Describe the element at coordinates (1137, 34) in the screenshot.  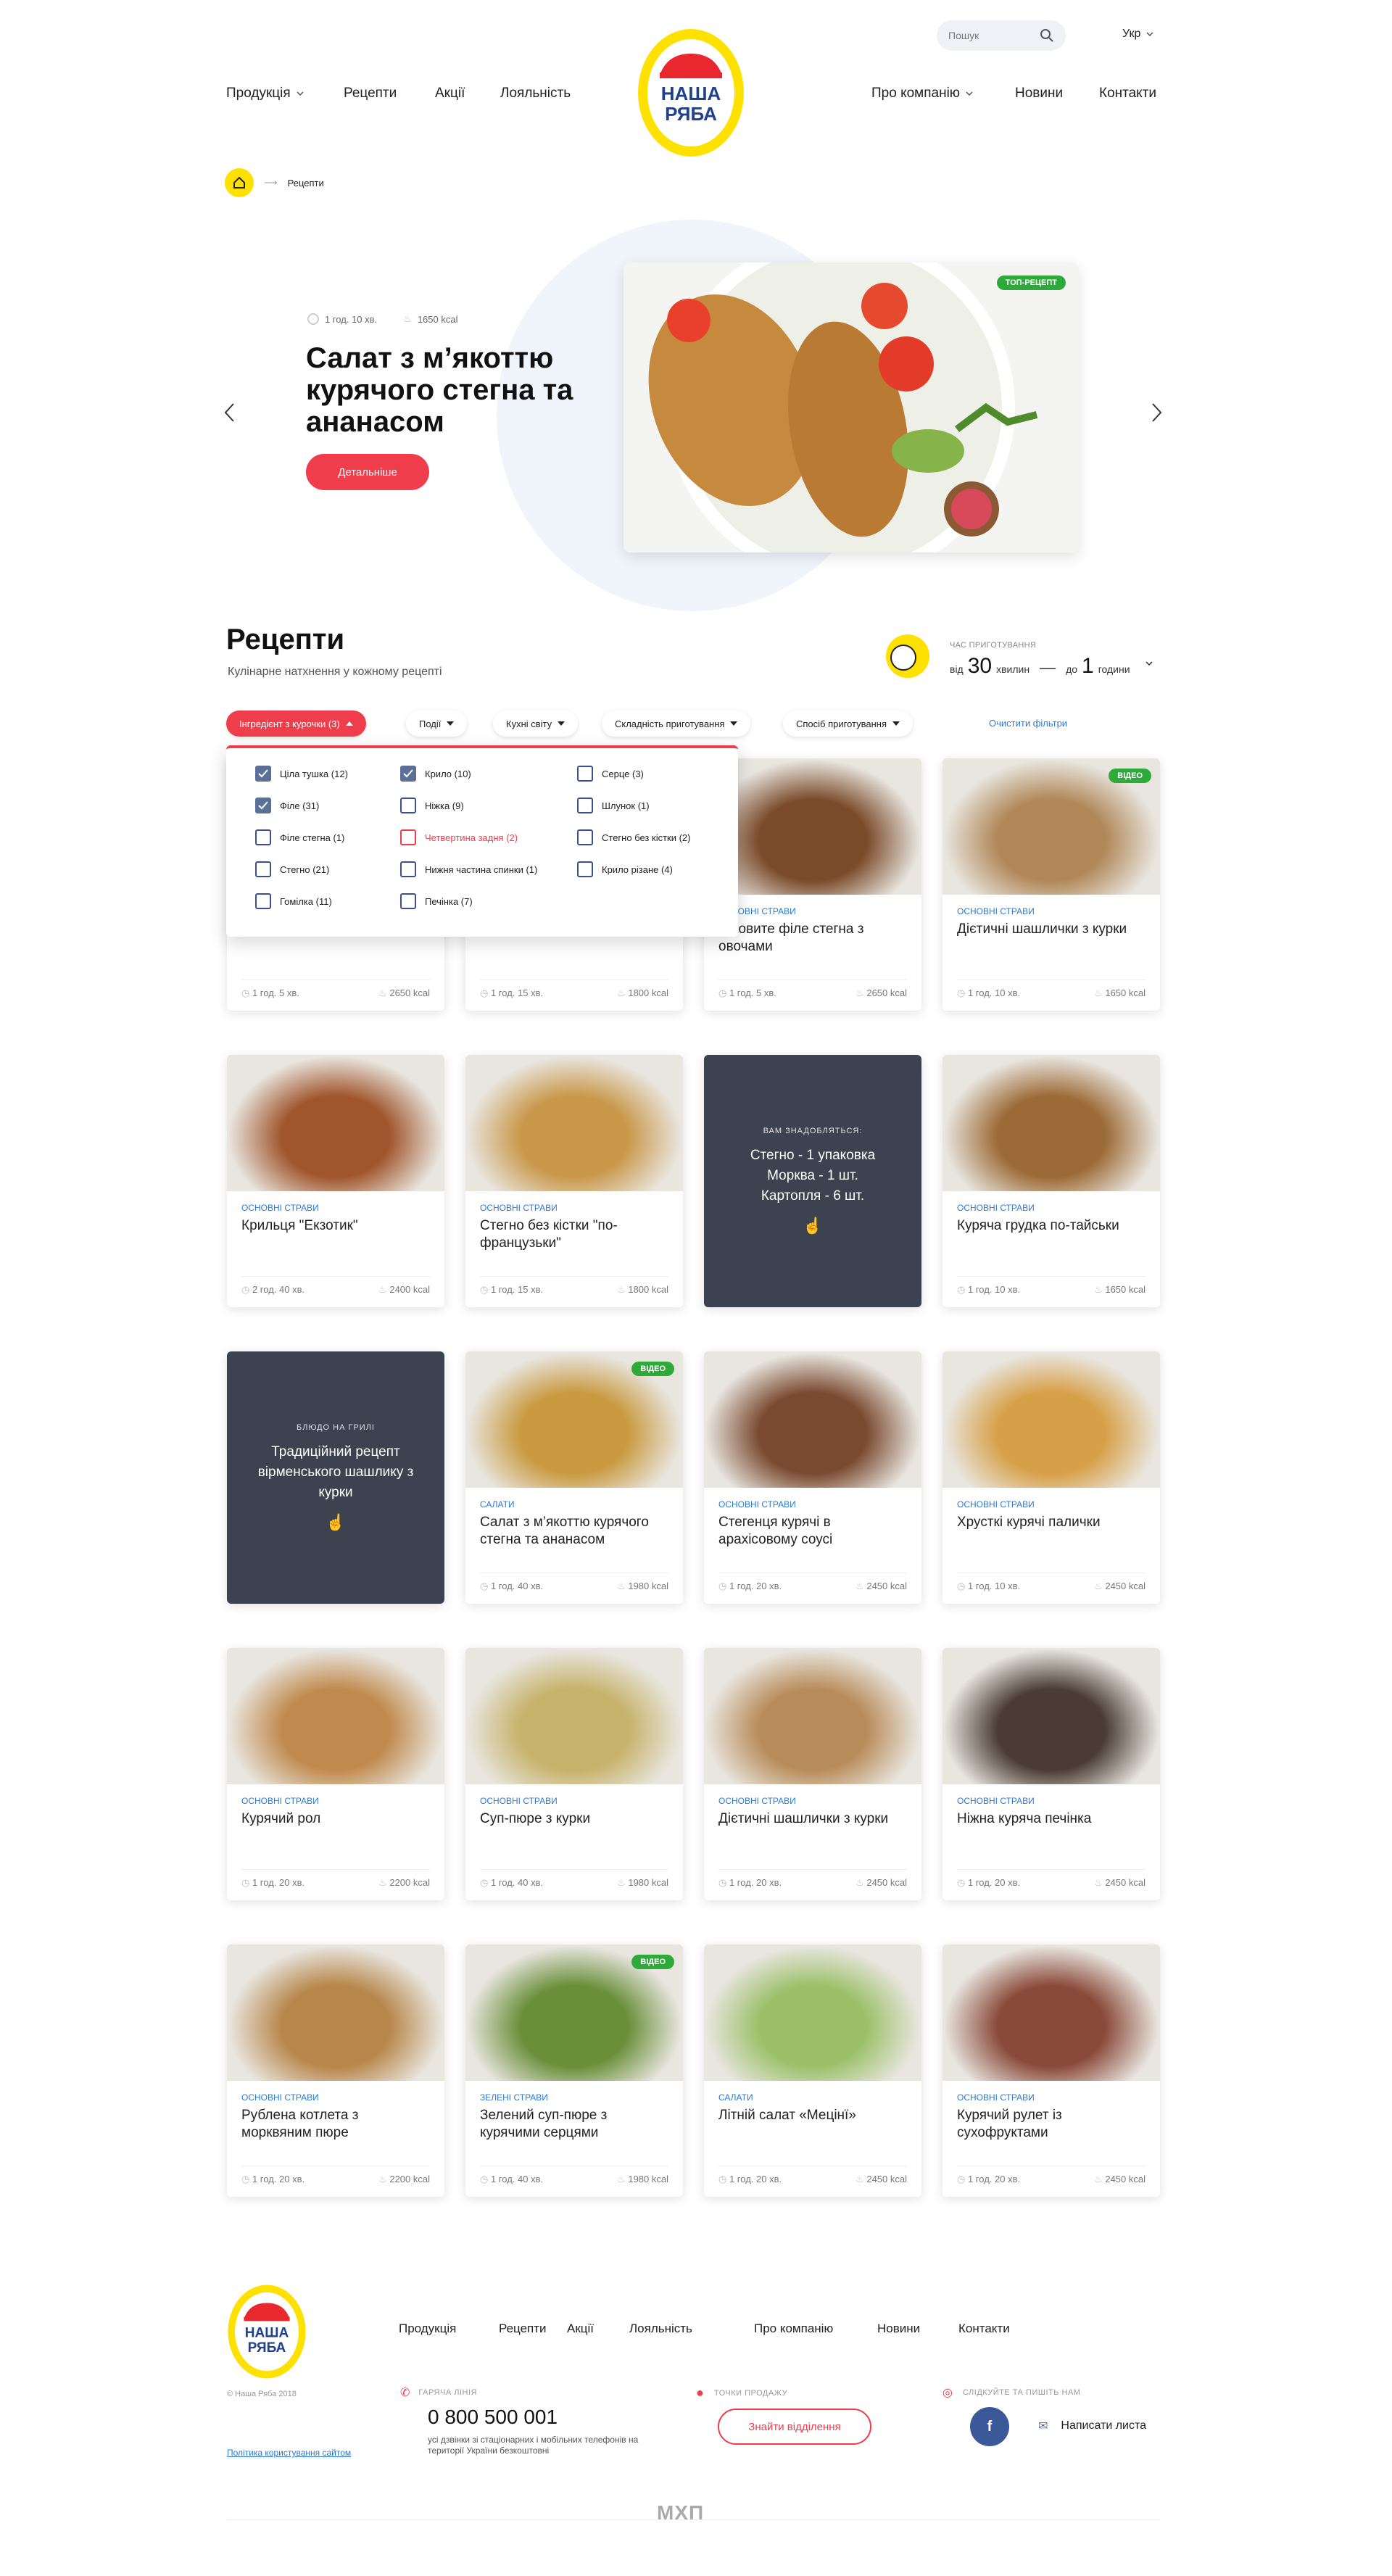
I see `language-select: Укр` at that location.